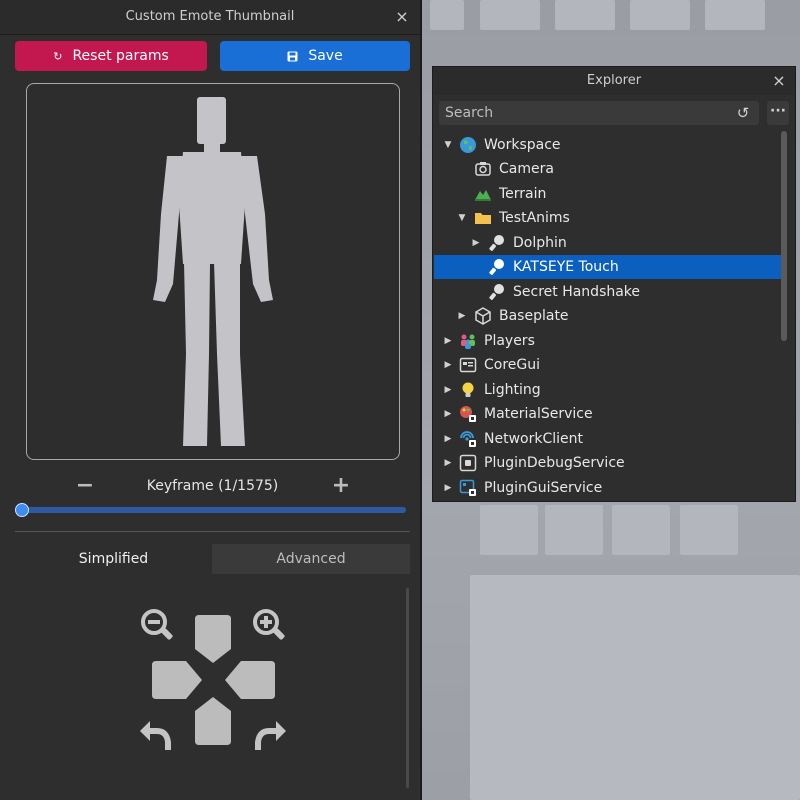  Describe the element at coordinates (607, 292) in the screenshot. I see `tree-item-secret-handshake: Secret Handshake` at that location.